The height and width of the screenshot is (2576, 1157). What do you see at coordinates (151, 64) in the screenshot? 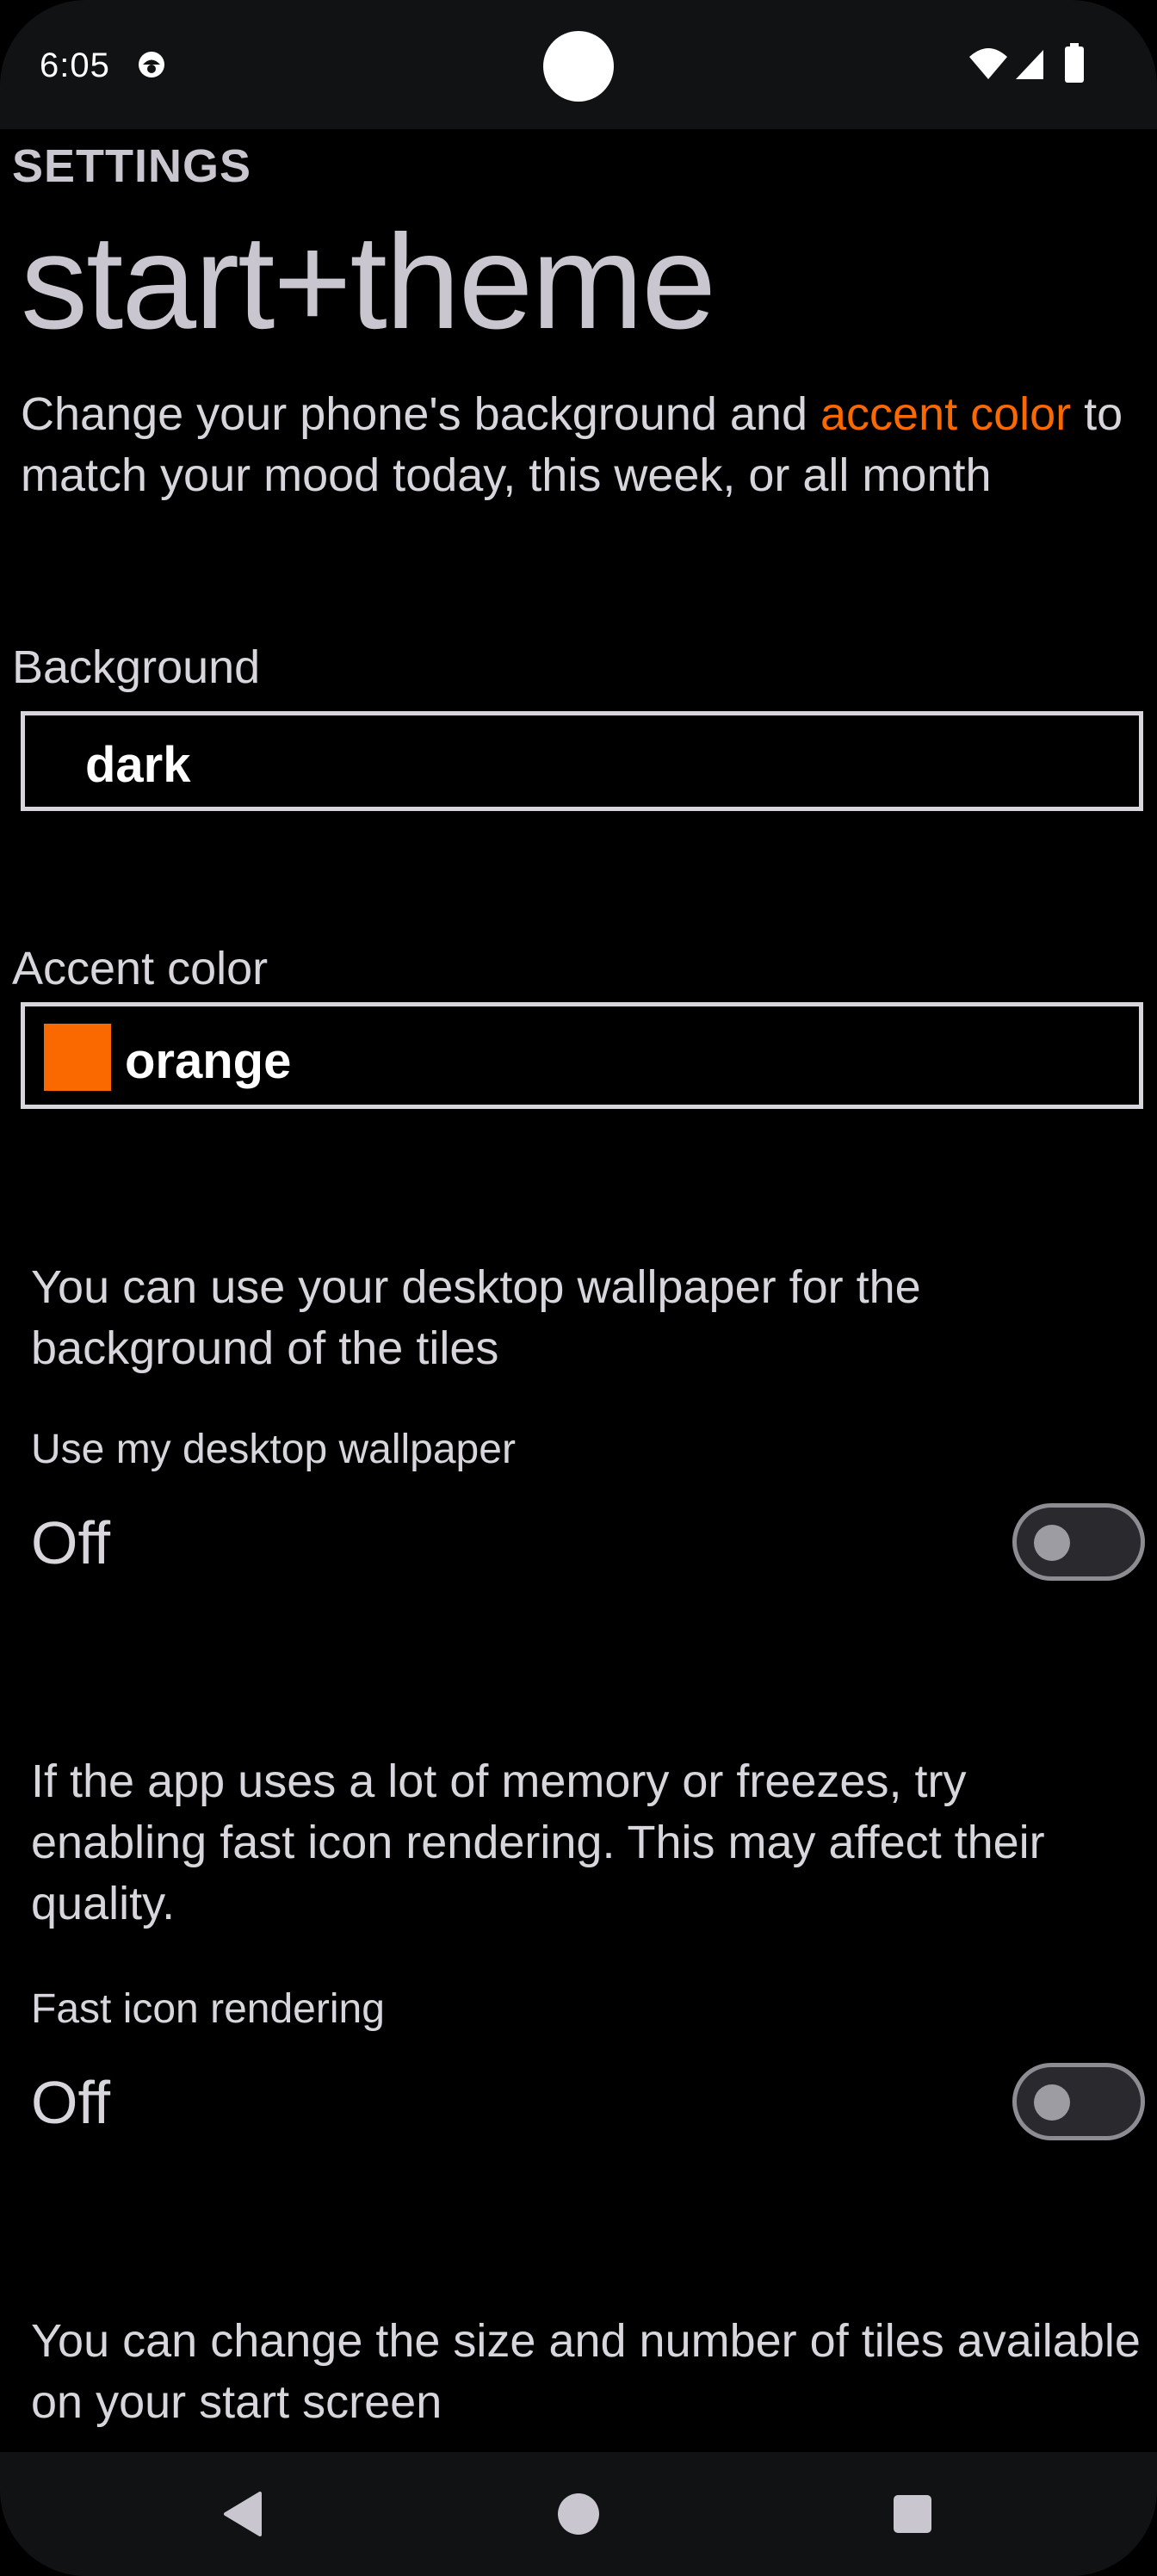
I see `app-notification-icon` at bounding box center [151, 64].